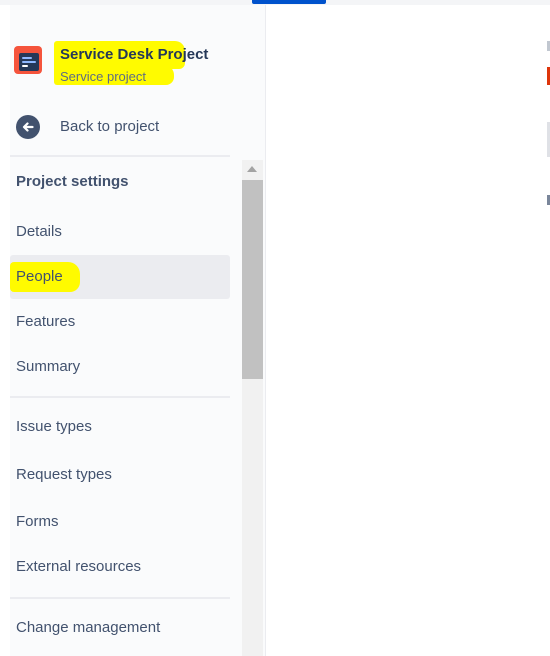  I want to click on project-type: Service project, so click(103, 76).